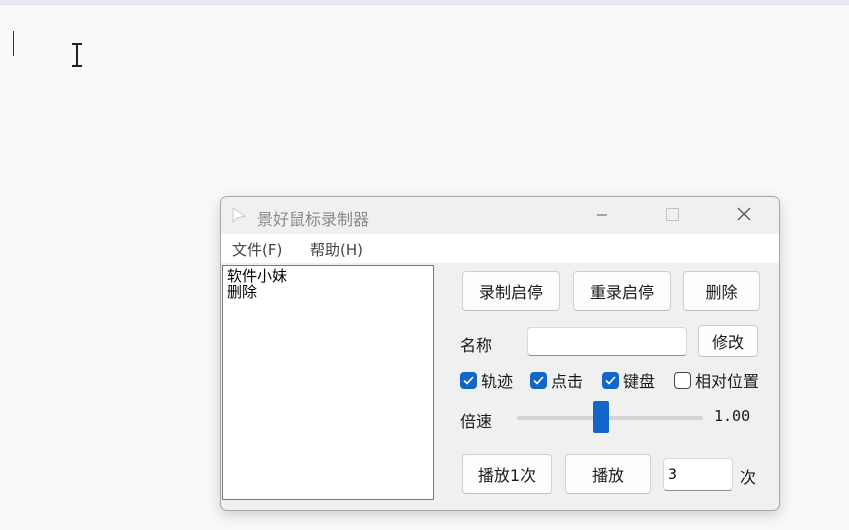  I want to click on cursor-arrow-icon, so click(239, 215).